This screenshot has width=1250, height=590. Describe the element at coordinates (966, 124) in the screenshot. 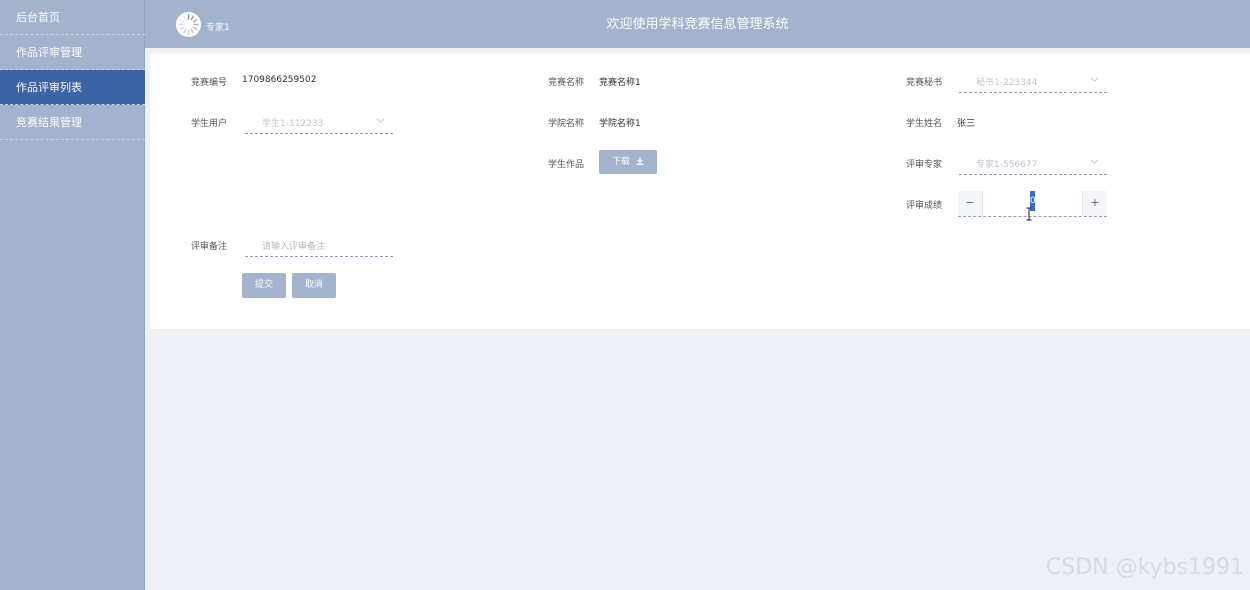

I see `student-name-value: 张三` at that location.